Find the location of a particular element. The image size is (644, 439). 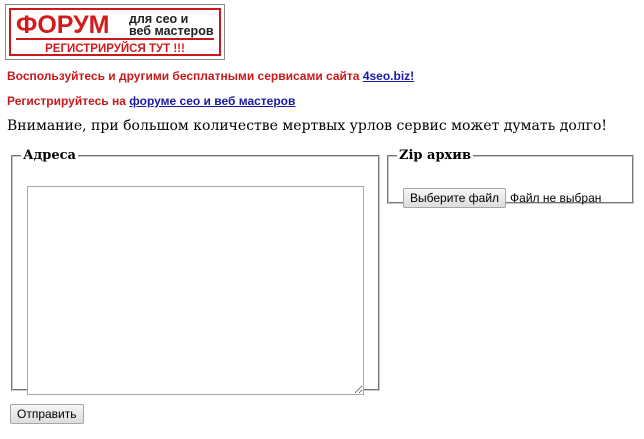

submit-button: Отправить is located at coordinates (47, 414).